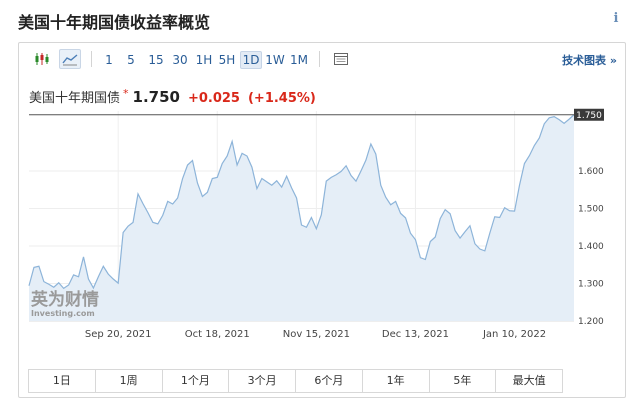 This screenshot has height=410, width=640. I want to click on quote-header: 美国十年期国债 * 1.750 +0.025 (+1.45%), so click(172, 96).